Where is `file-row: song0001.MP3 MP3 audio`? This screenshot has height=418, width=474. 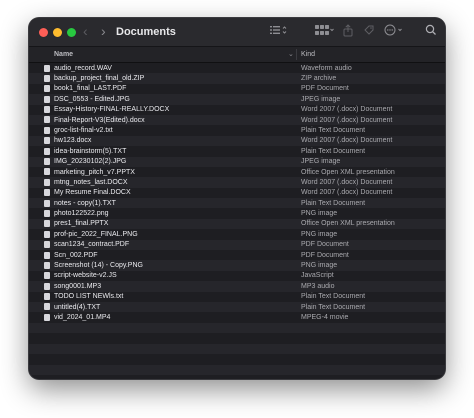 file-row: song0001.MP3 MP3 audio is located at coordinates (237, 286).